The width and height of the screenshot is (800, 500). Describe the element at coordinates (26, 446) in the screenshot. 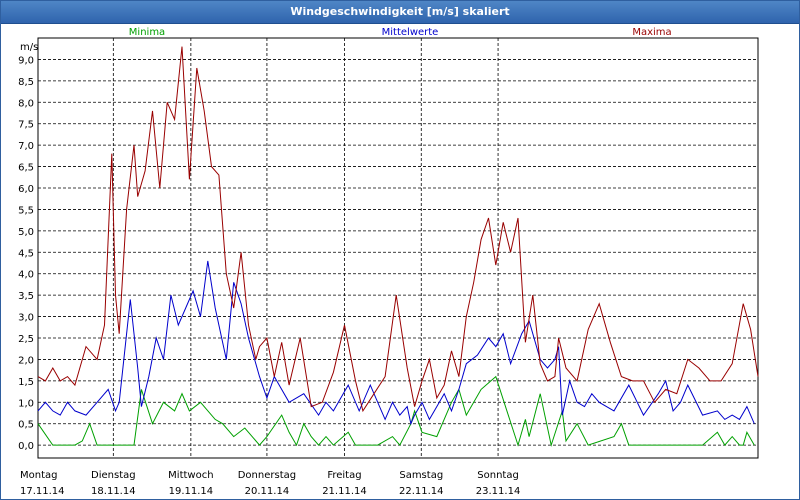

I see `y-tick-label: 0,0` at that location.